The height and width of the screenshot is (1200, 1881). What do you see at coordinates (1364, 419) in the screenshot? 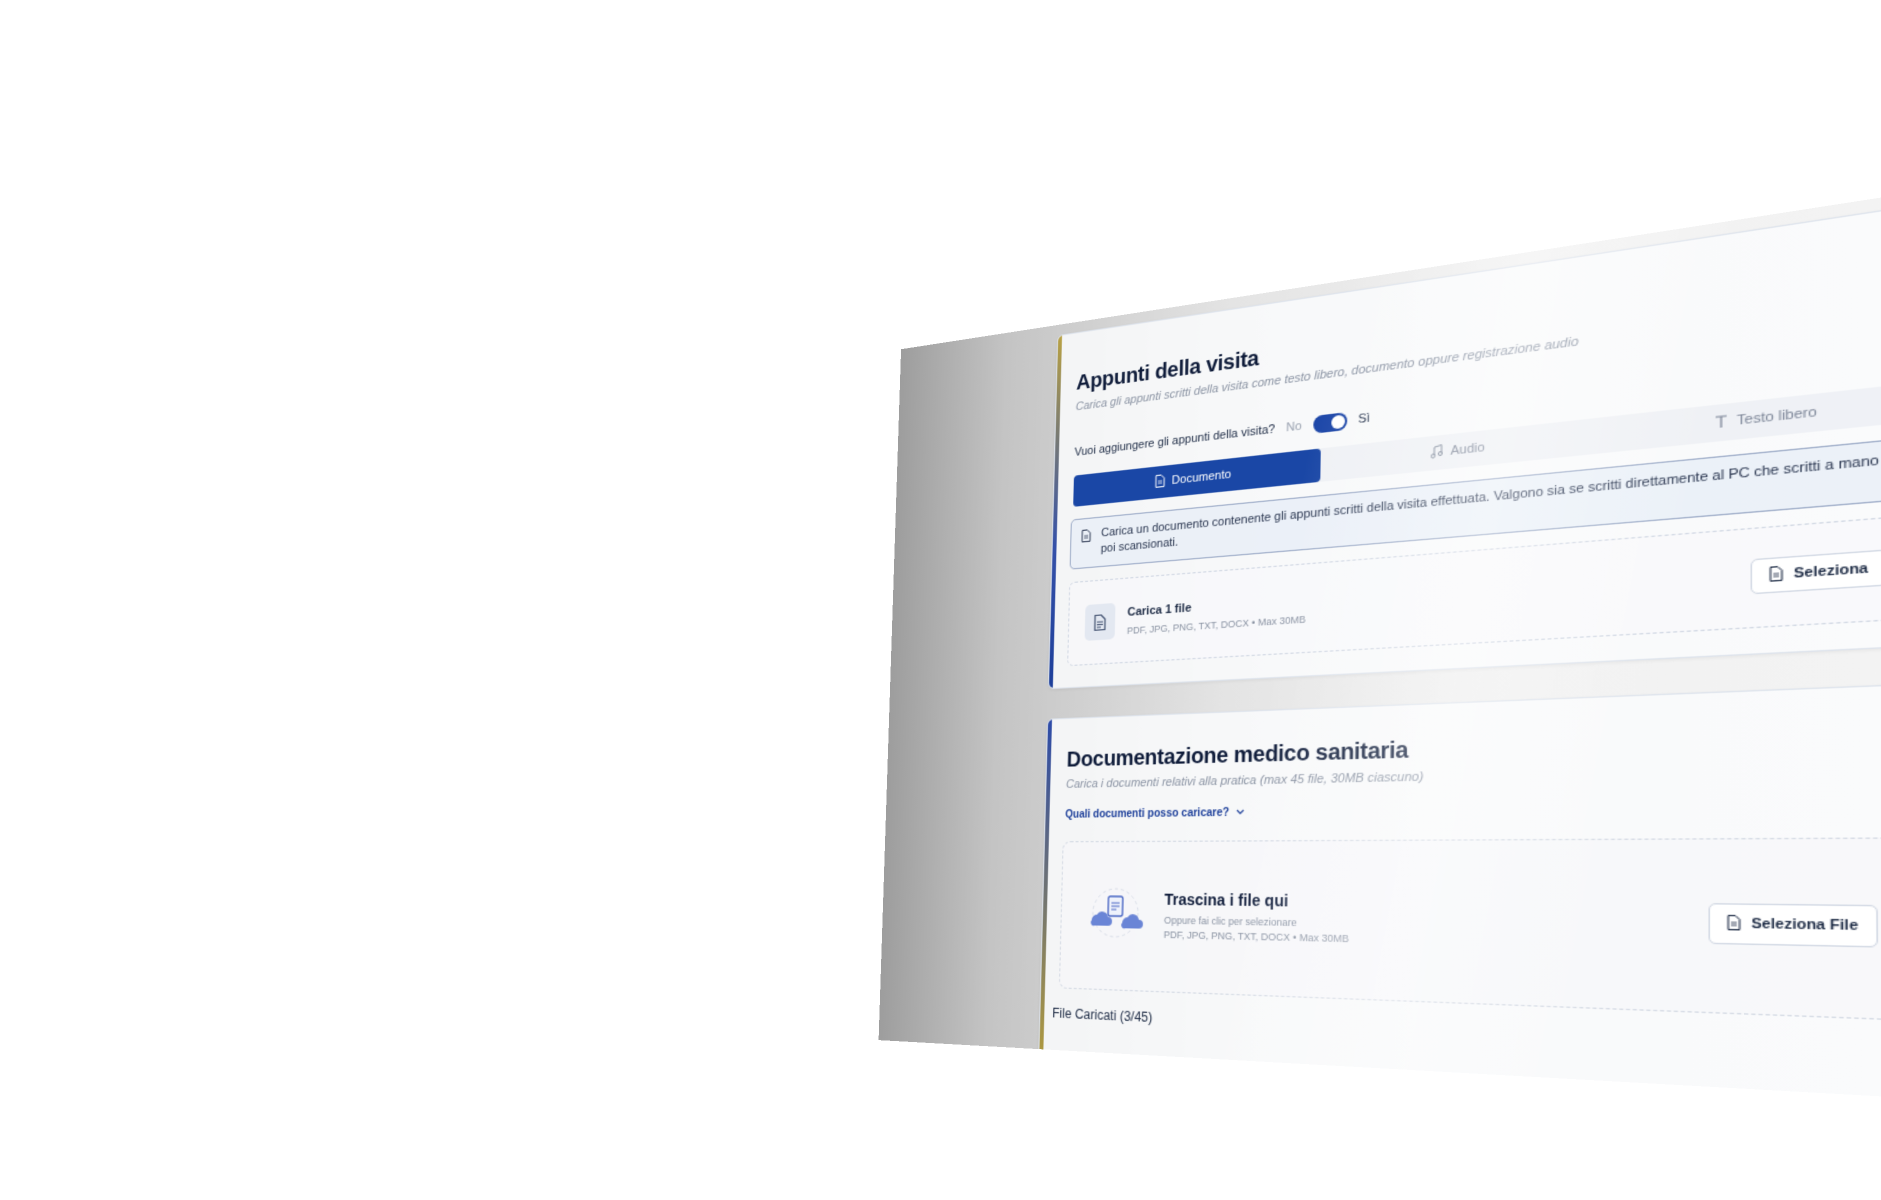
I see `toggle-yes-label: Sì` at bounding box center [1364, 419].